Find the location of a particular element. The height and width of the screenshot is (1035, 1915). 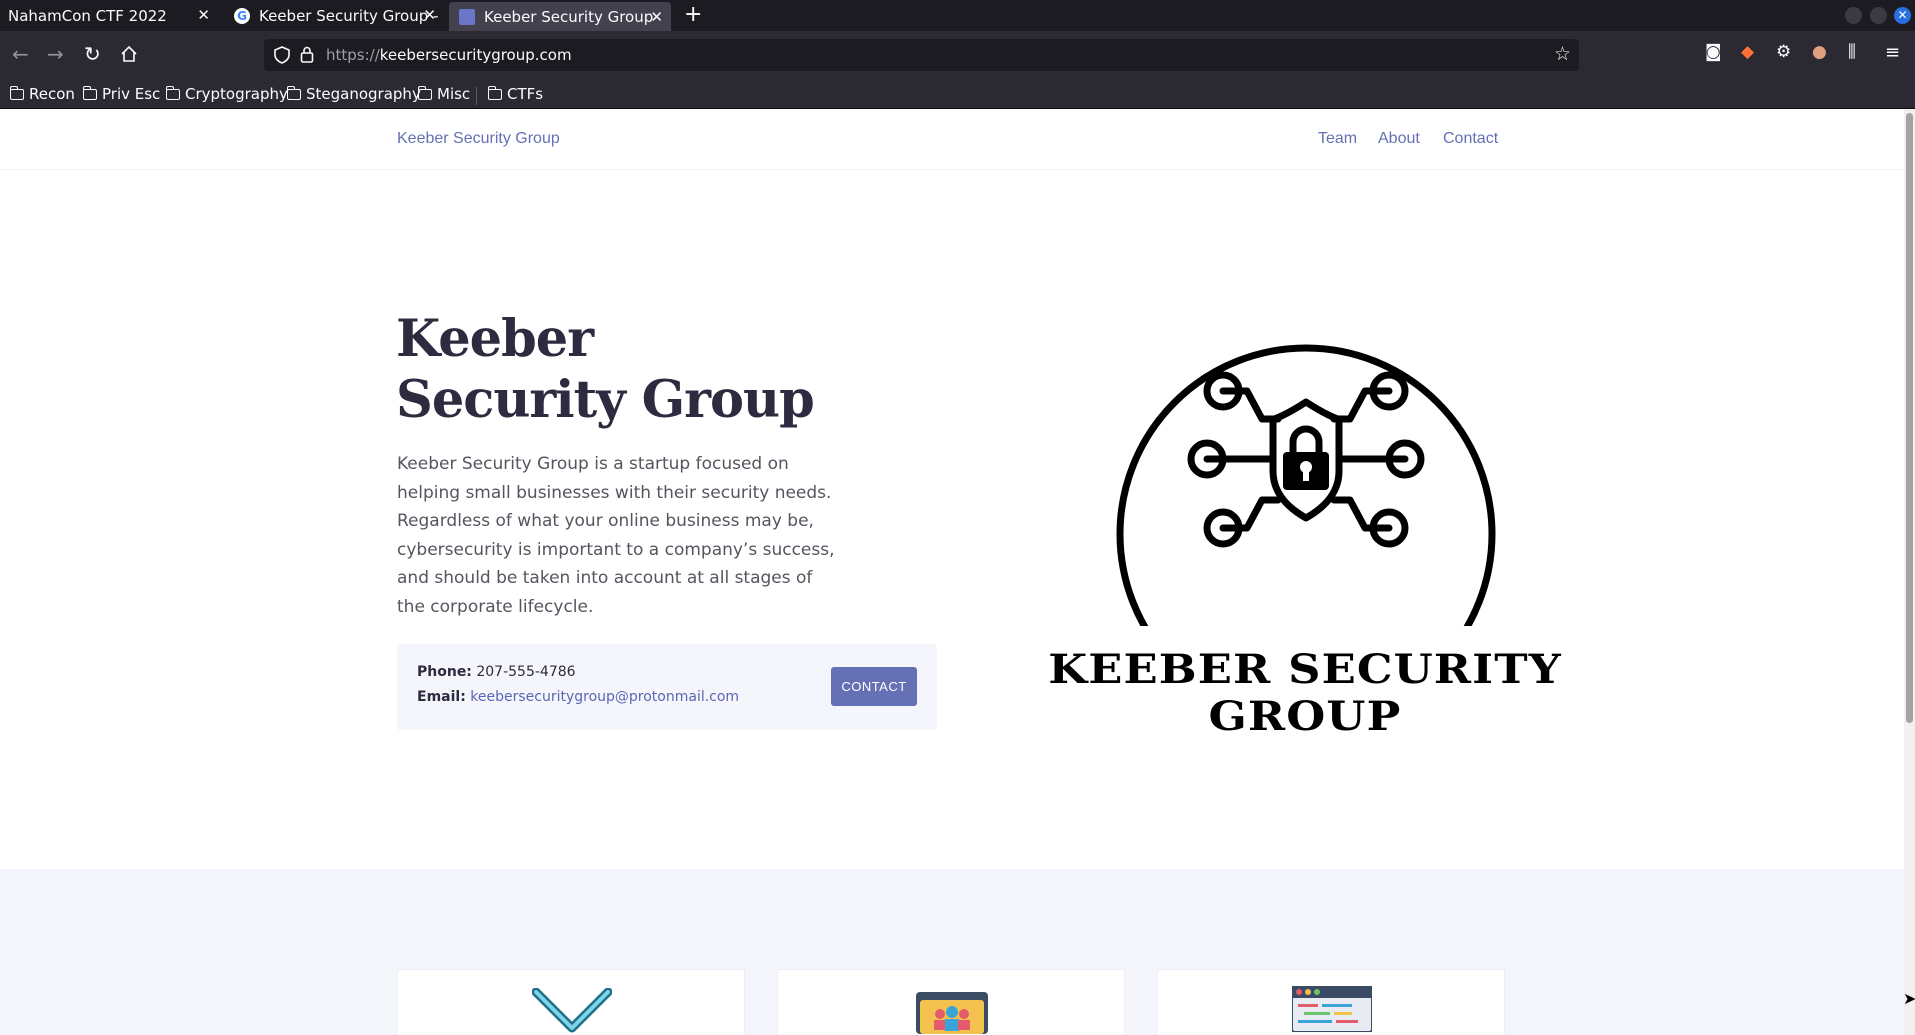

bookmark-label: Priv Esc is located at coordinates (131, 94).